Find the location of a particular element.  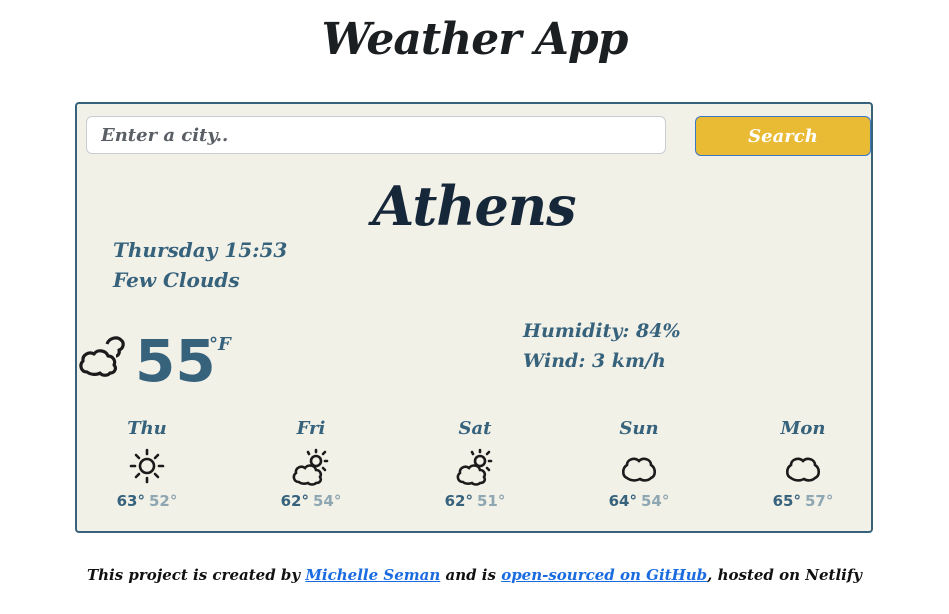

forecast-day-name: Fri is located at coordinates (311, 428).